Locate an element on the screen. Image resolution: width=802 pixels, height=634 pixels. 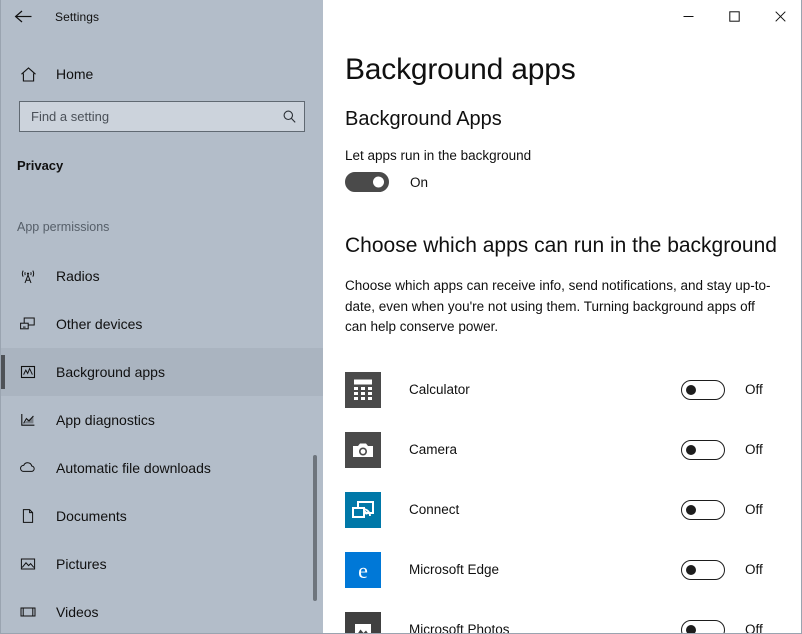
sidebar-item-label: Other devices is located at coordinates (99, 324).